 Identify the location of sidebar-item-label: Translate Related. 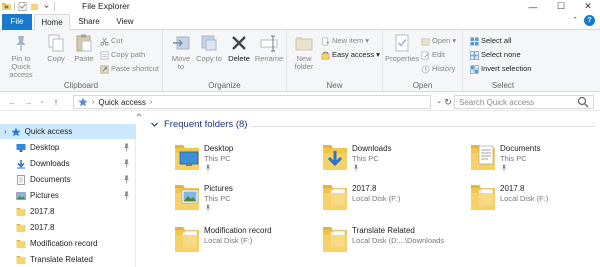
(61, 259).